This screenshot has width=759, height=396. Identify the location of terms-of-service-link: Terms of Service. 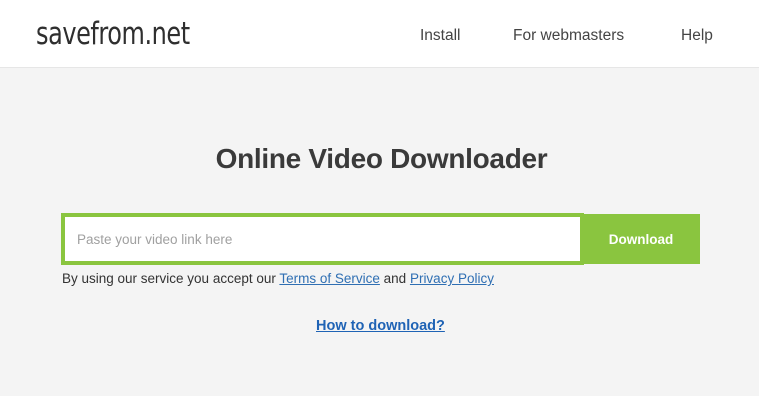
(329, 278).